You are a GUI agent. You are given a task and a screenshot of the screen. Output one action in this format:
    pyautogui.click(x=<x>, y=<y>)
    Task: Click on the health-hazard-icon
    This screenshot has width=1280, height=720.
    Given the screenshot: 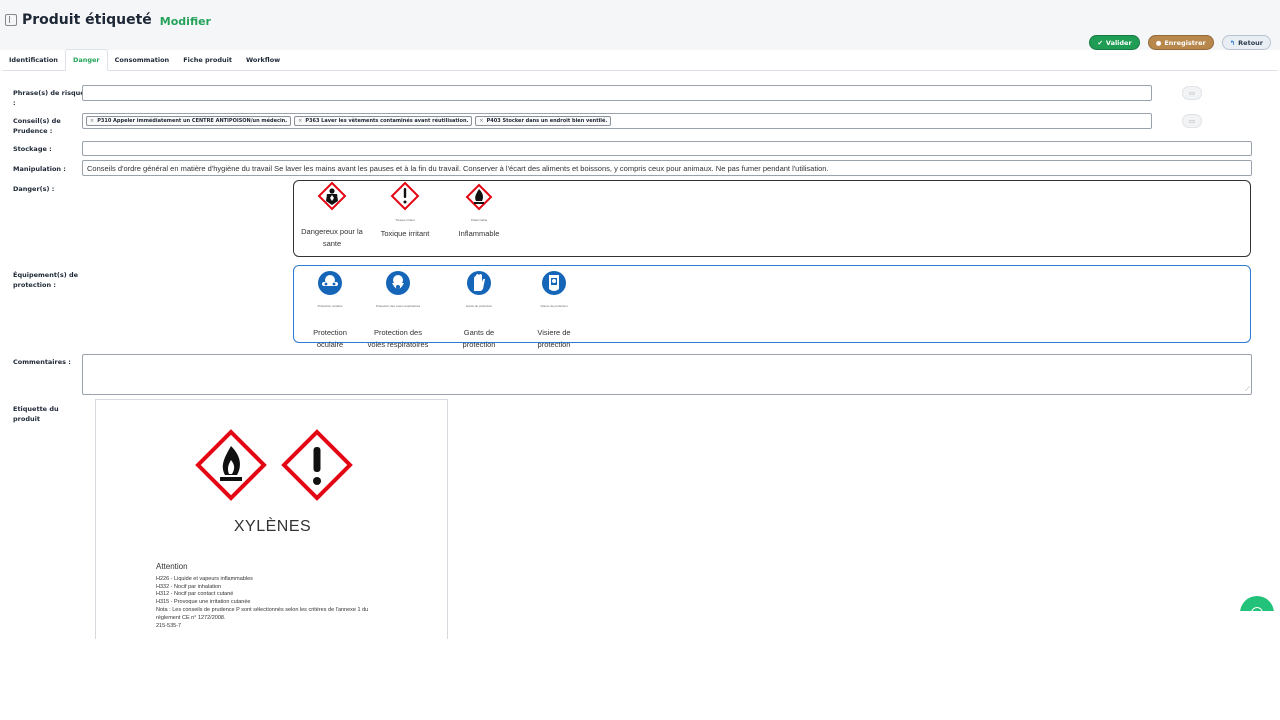 What is the action you would take?
    pyautogui.click(x=332, y=196)
    